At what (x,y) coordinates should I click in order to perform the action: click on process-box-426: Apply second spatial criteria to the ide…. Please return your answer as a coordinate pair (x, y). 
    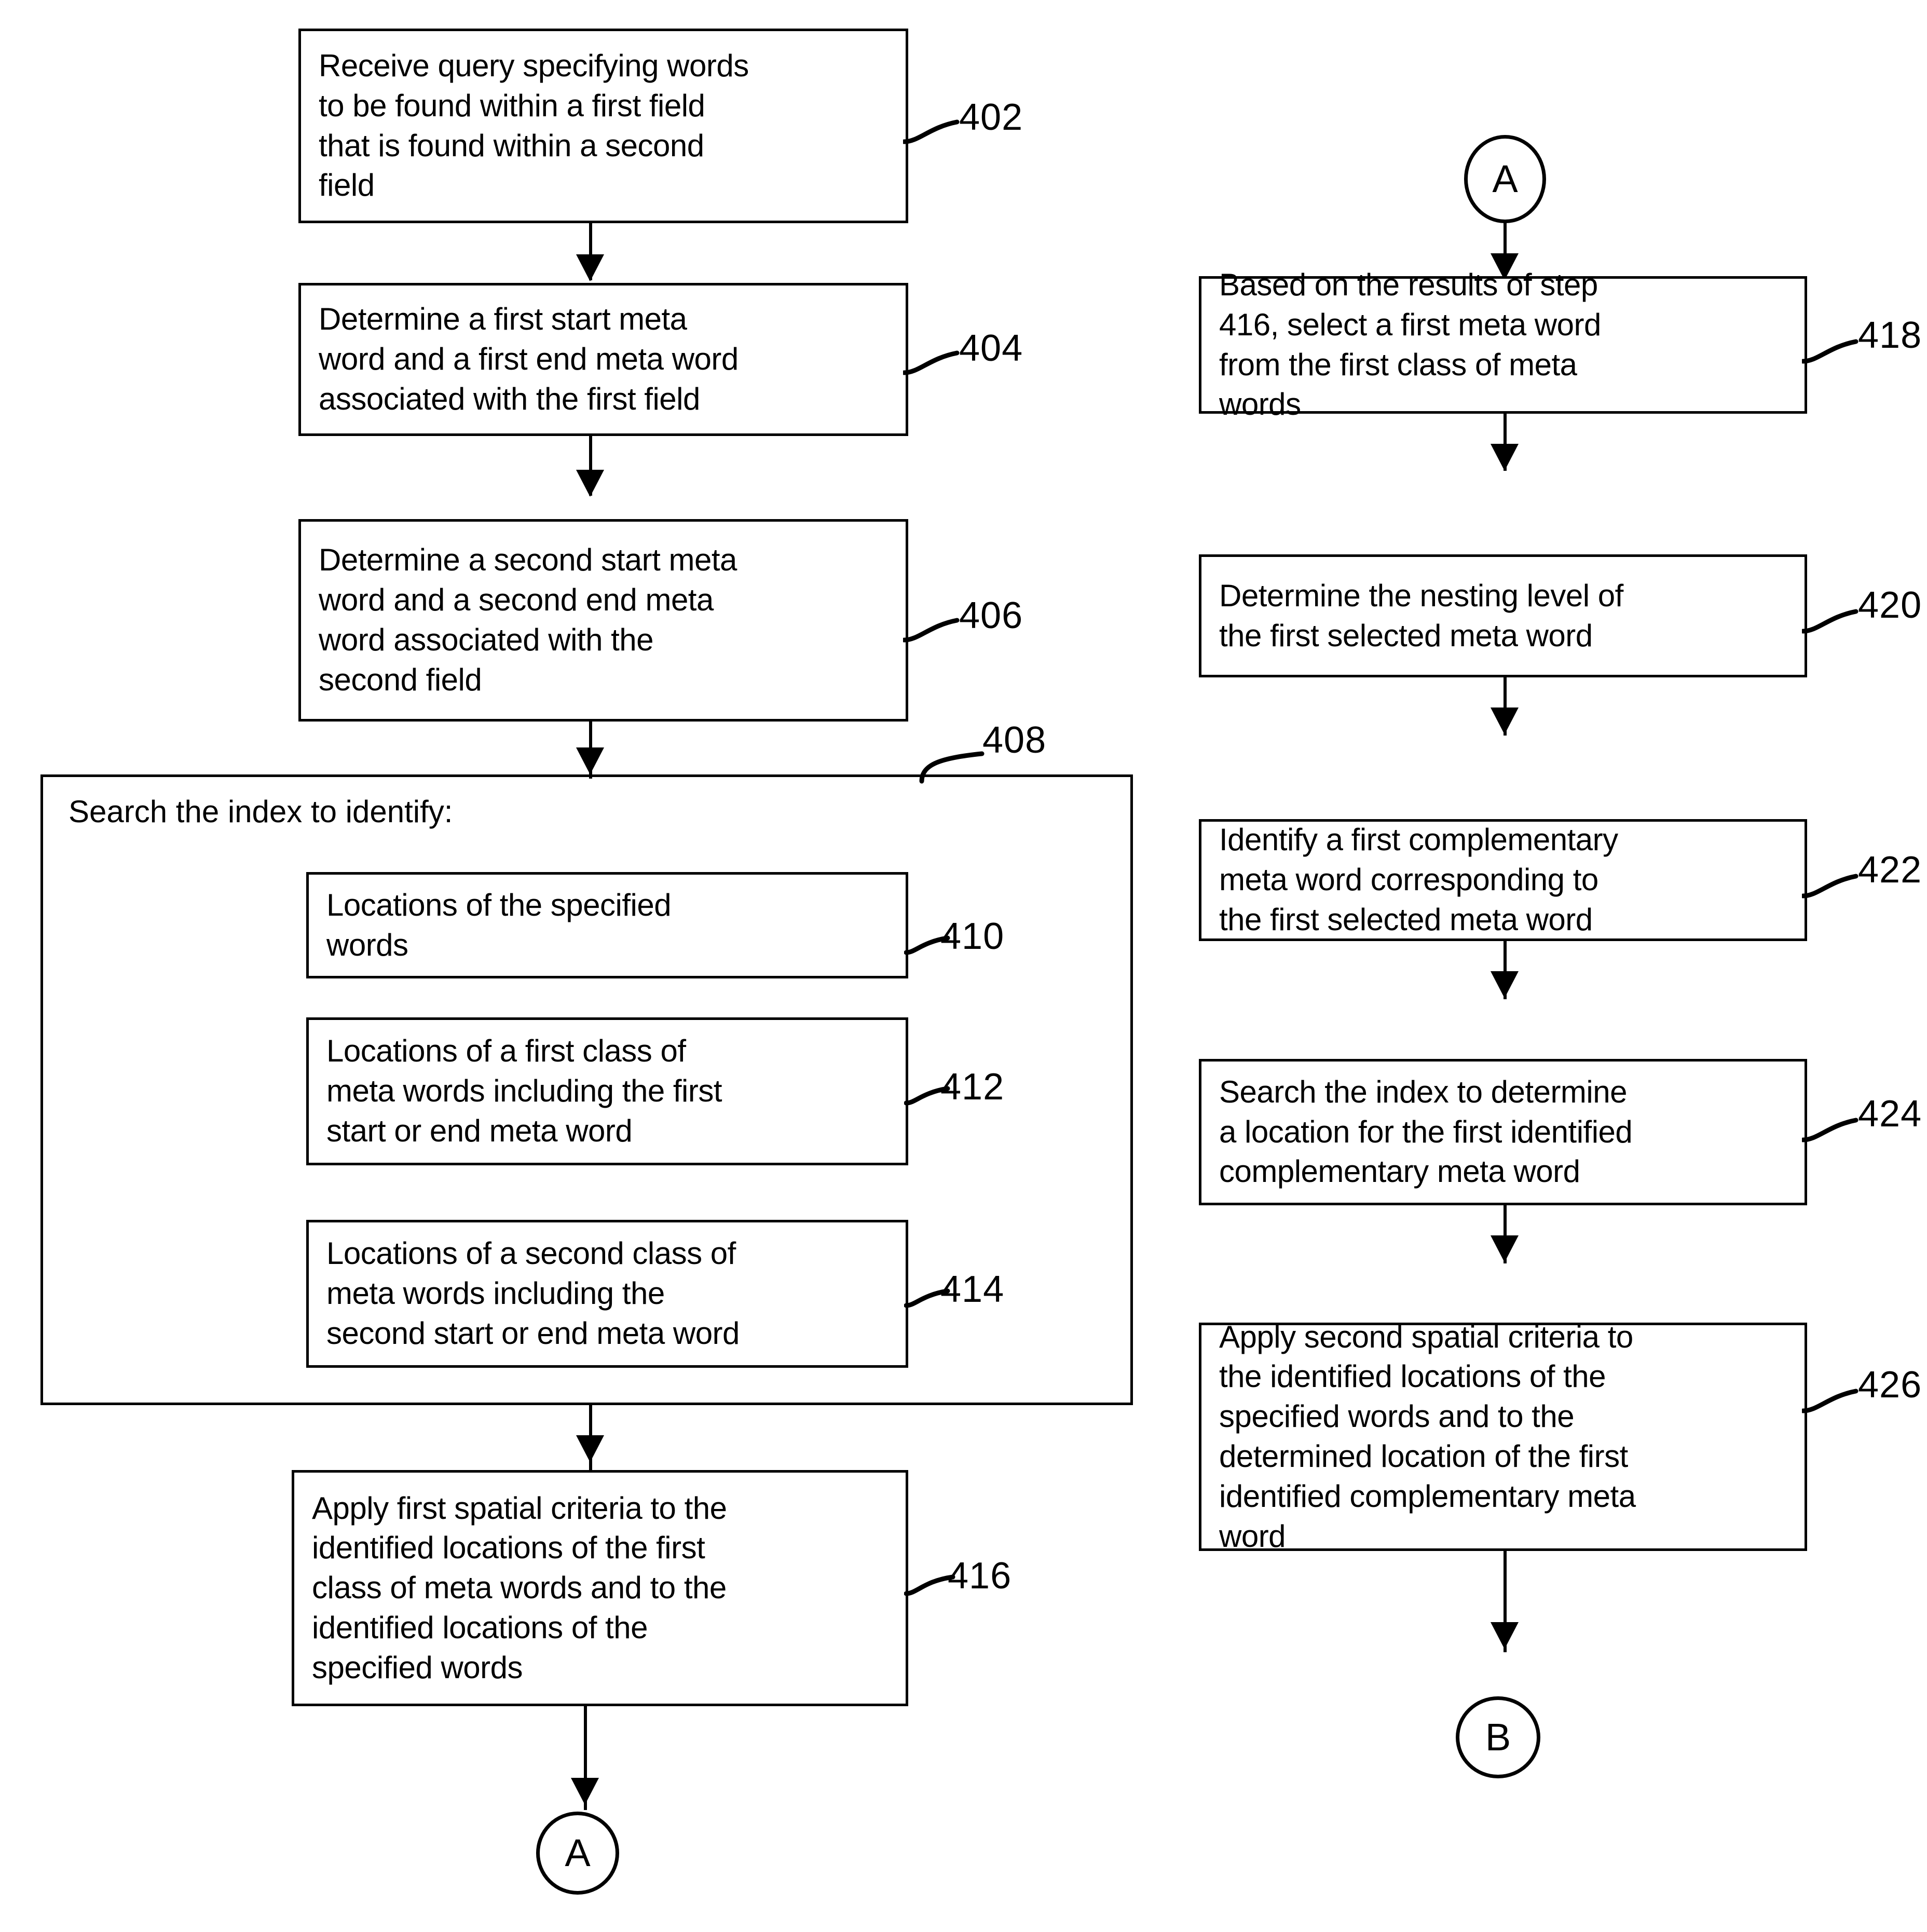
    Looking at the image, I should click on (1503, 1436).